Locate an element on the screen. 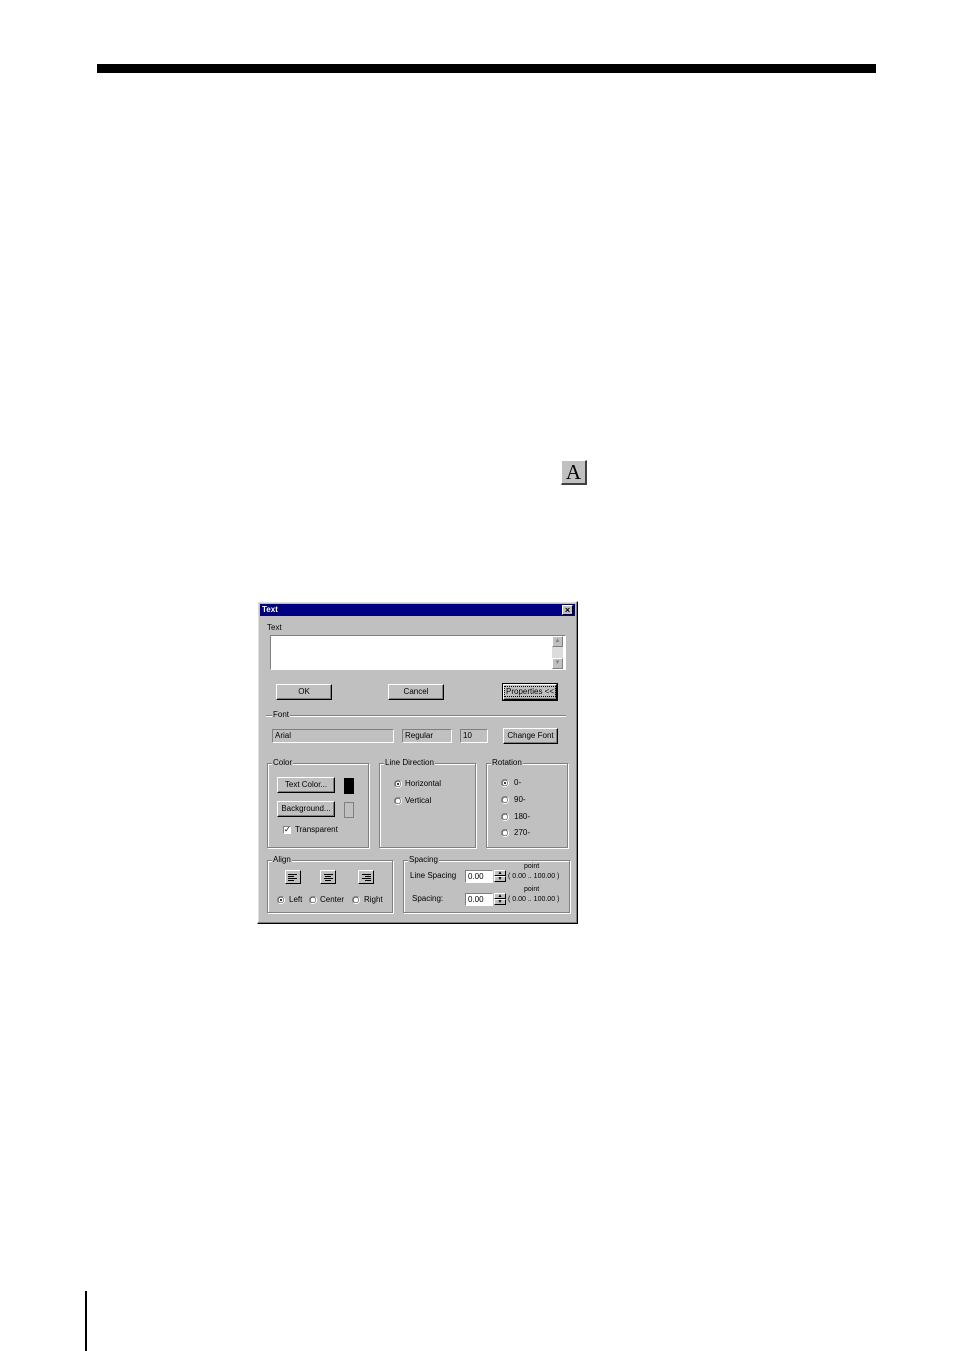 This screenshot has height=1351, width=954. line-direction-group: Line Direction Horizontal Vertical is located at coordinates (427, 803).